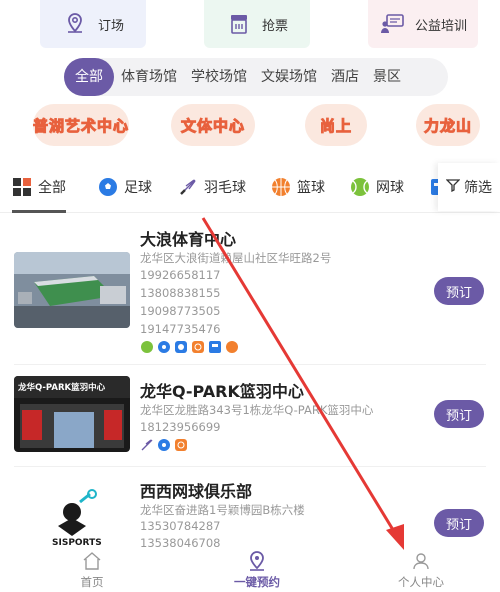 The width and height of the screenshot is (500, 592). I want to click on nav-profile: 个人中心, so click(421, 570).